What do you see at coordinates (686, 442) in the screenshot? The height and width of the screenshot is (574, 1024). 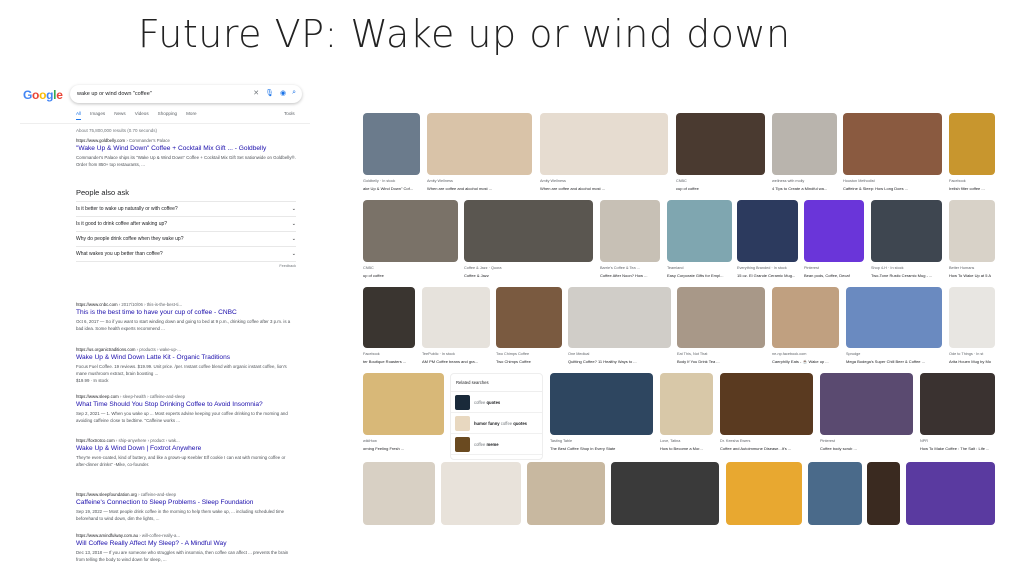 I see `image-source: Love, Tatina` at bounding box center [686, 442].